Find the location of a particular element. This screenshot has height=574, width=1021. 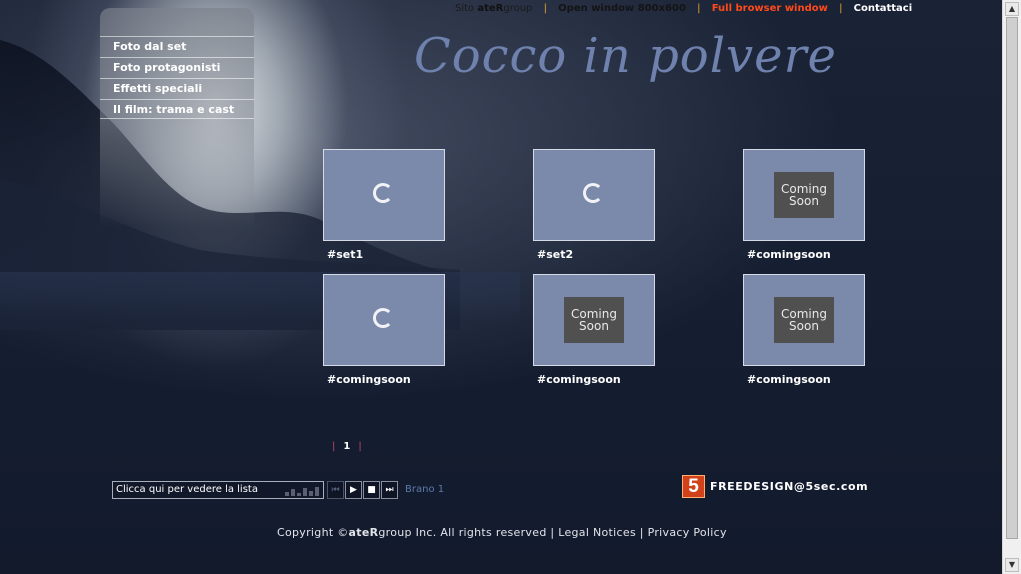

prev-track-button: ⏮ is located at coordinates (335, 490).